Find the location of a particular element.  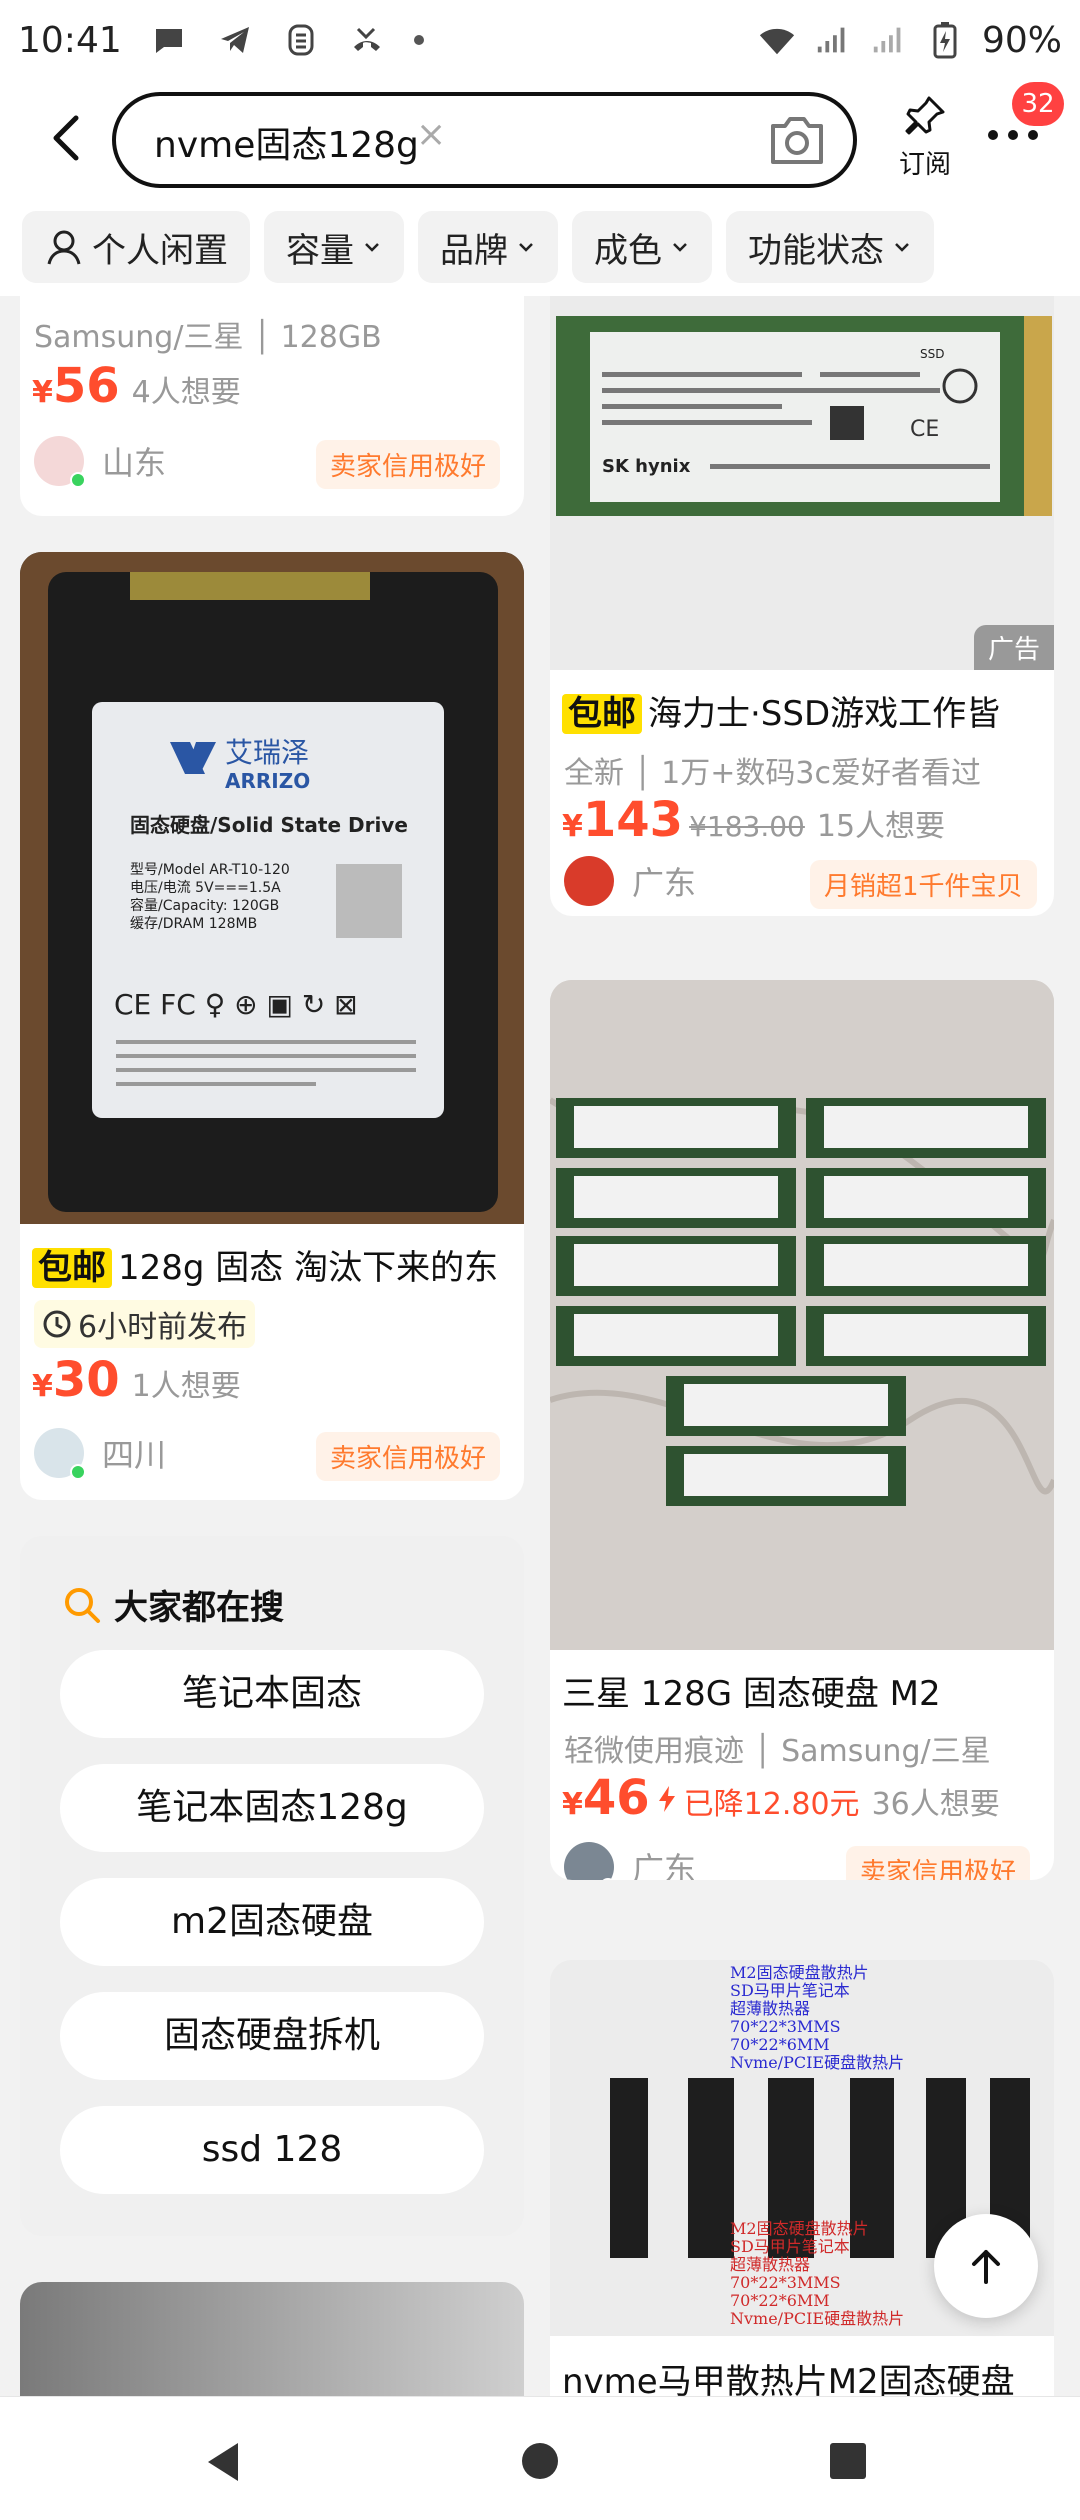

popular-search-item: 固态硬盘拆机 is located at coordinates (272, 2036).